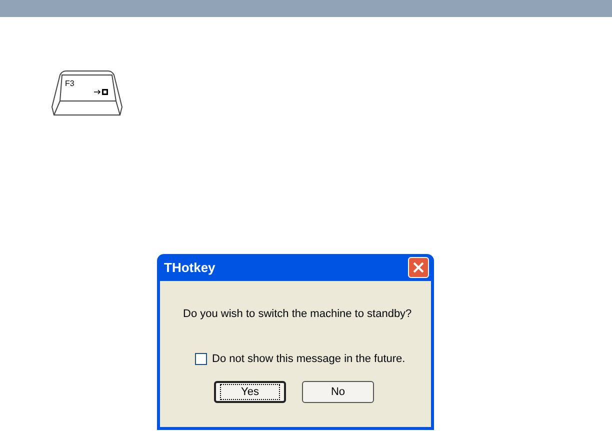 Image resolution: width=612 pixels, height=431 pixels. Describe the element at coordinates (297, 314) in the screenshot. I see `message-text: Do you wish to switch the machine to standby?` at that location.